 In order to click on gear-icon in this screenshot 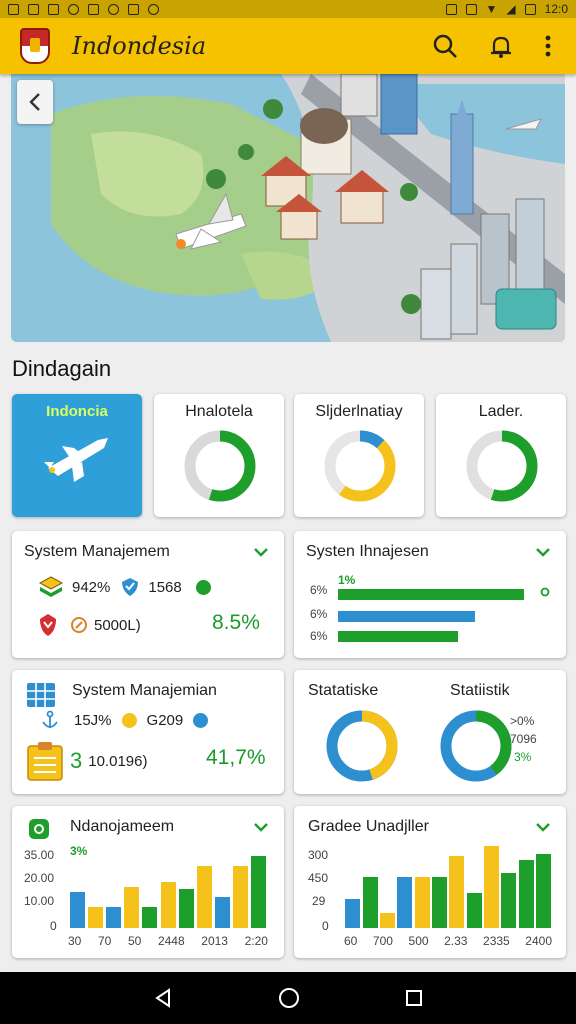, I will do `click(39, 829)`.